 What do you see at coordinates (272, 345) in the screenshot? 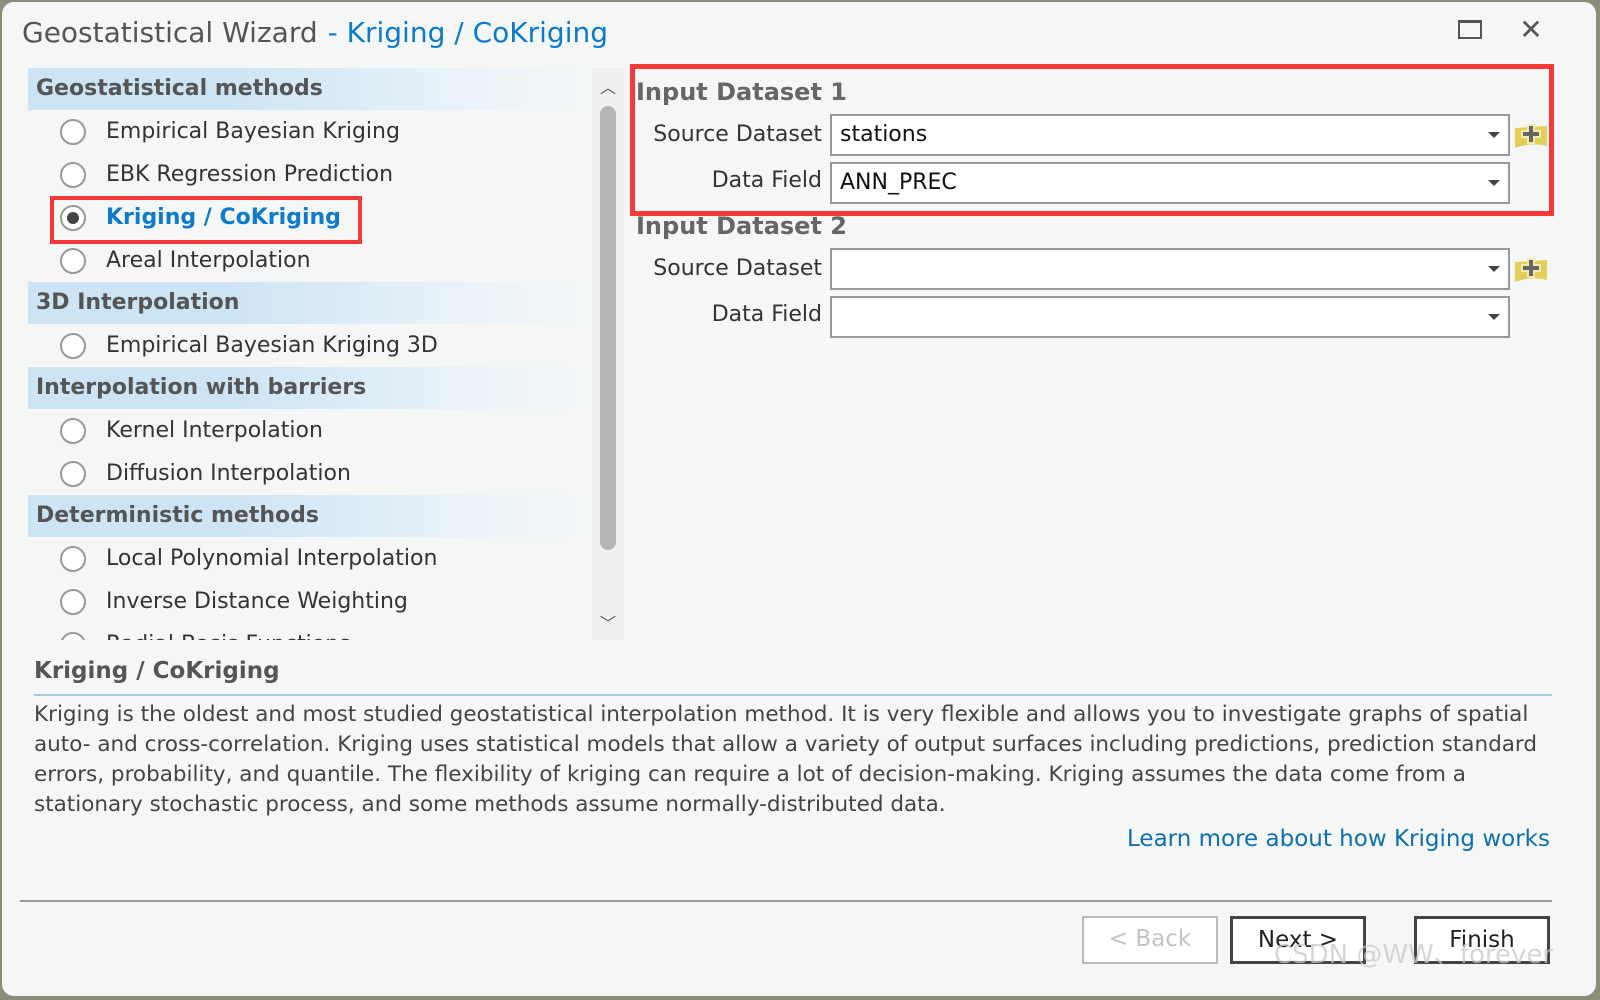
I see `method-option-label: Empirical Bayesian Kriging 3D` at bounding box center [272, 345].